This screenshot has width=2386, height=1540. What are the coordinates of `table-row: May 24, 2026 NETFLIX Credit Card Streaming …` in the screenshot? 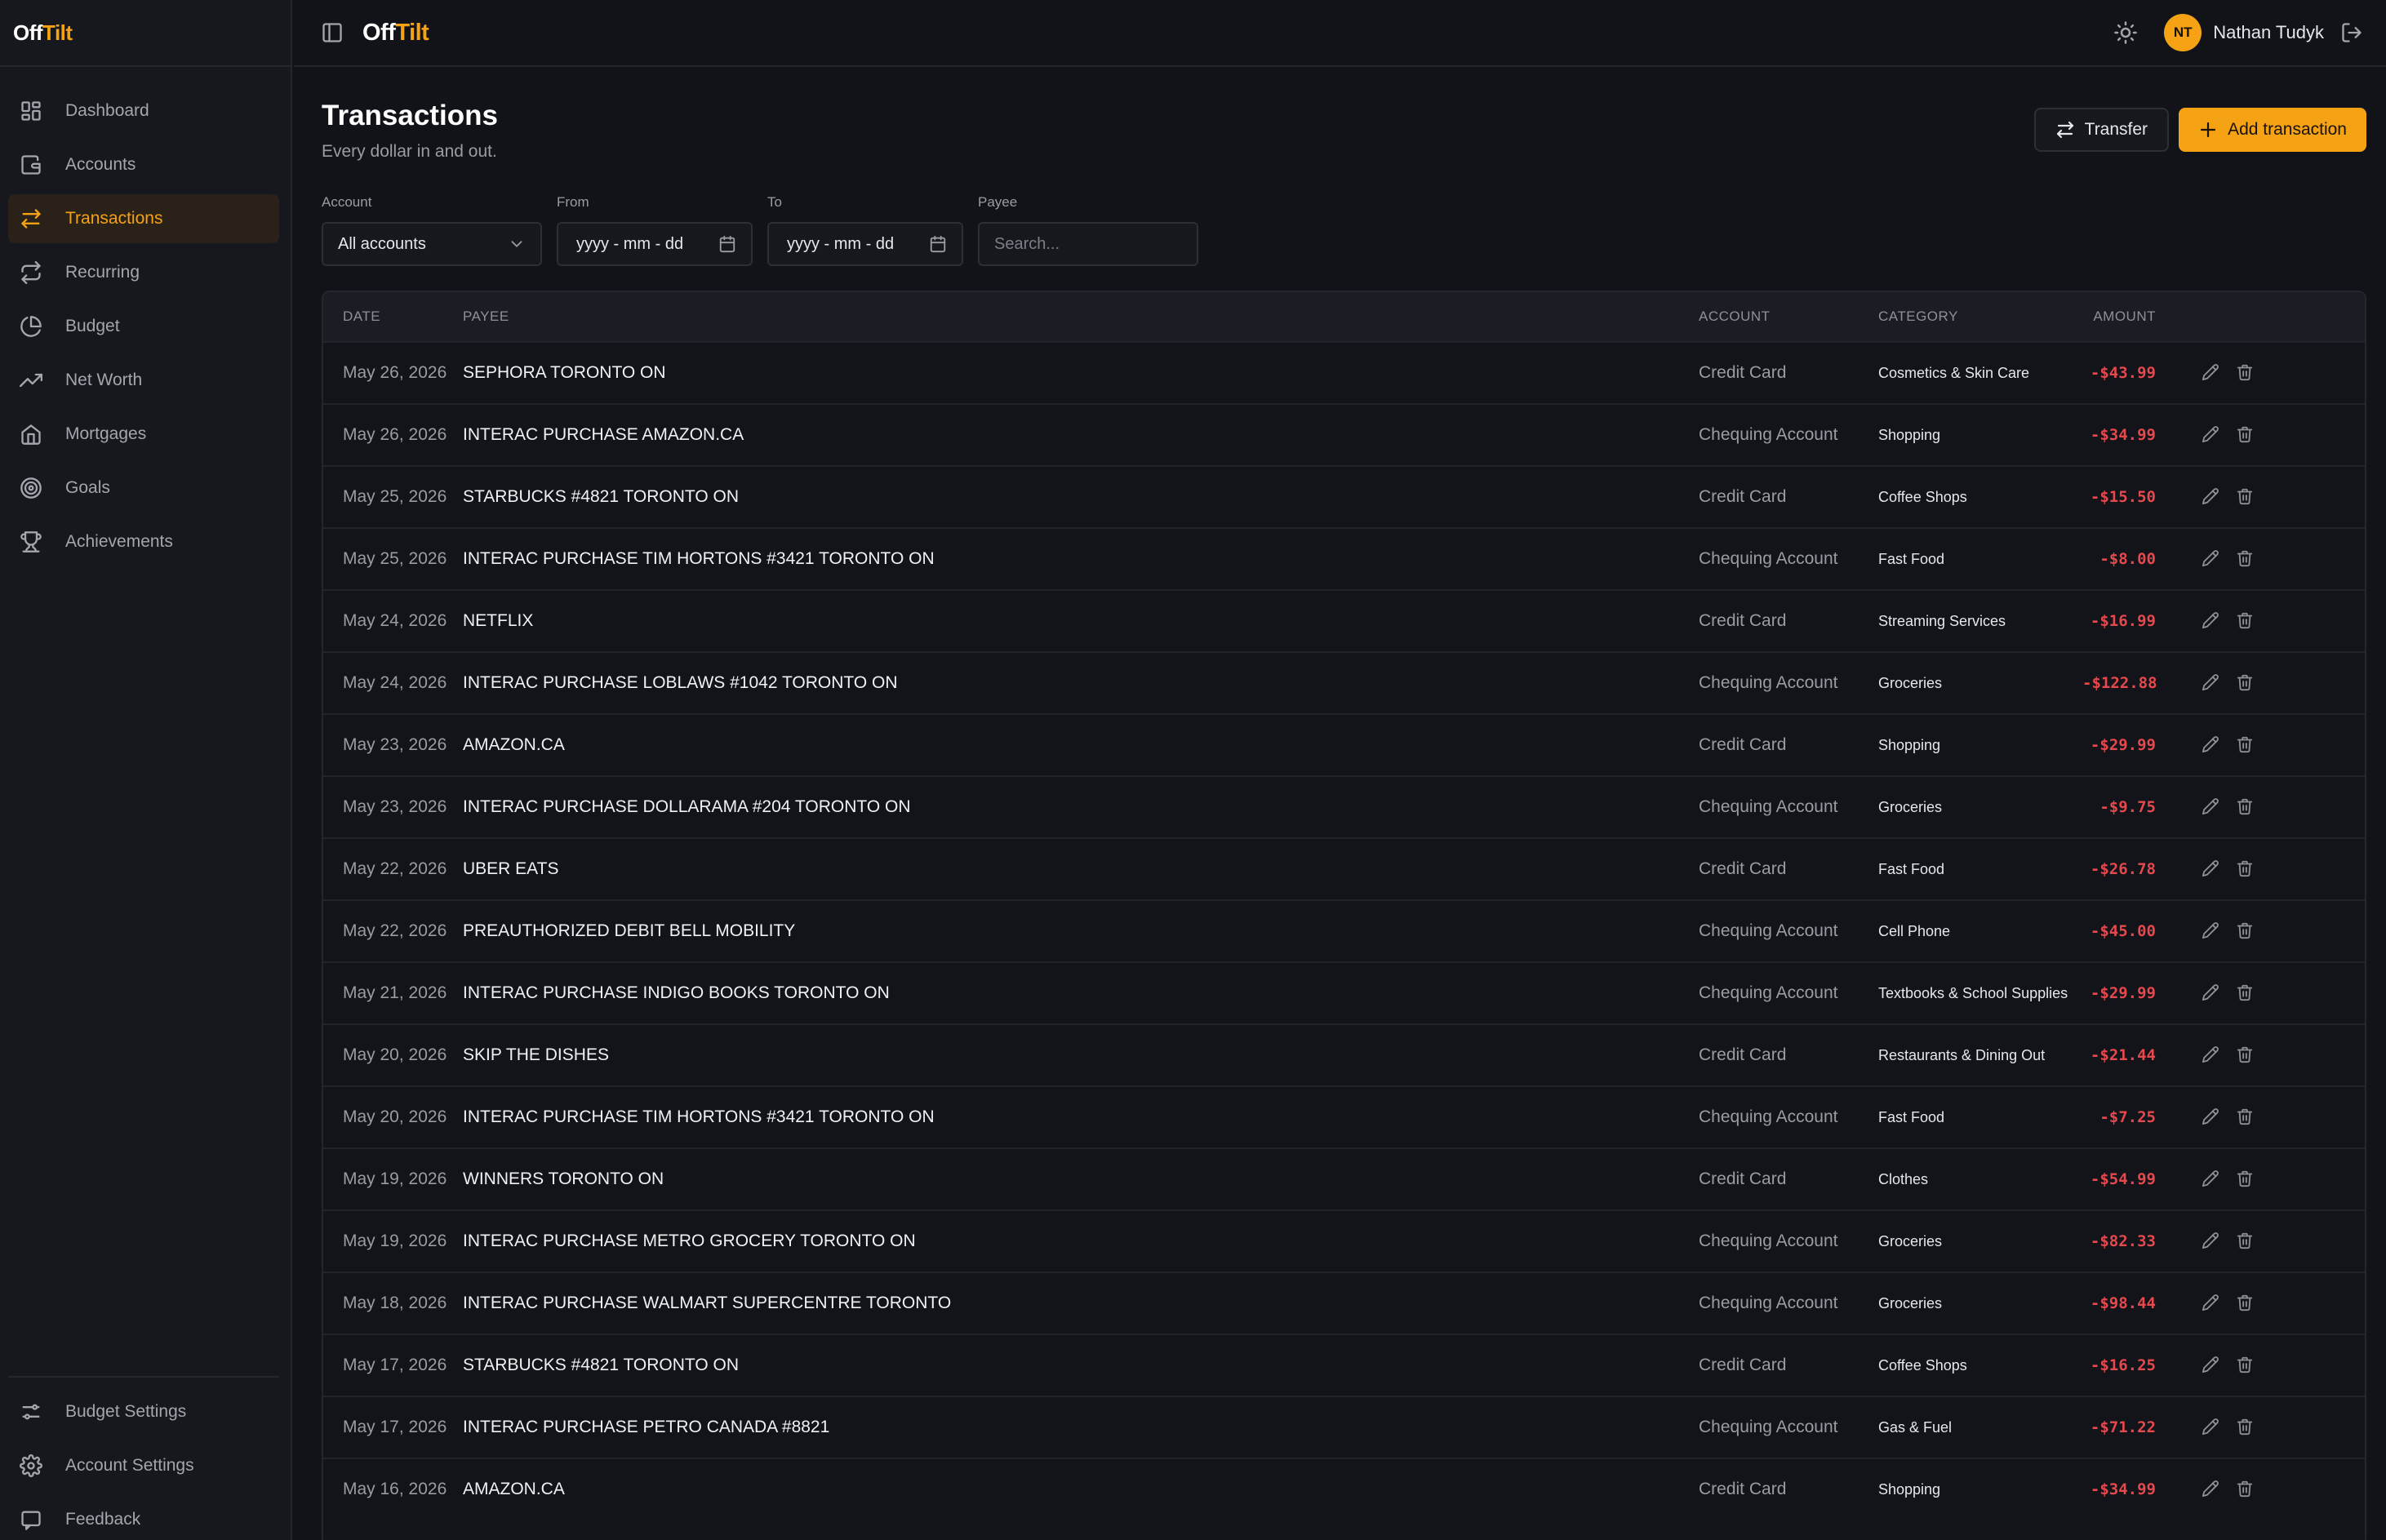 It's located at (1344, 620).